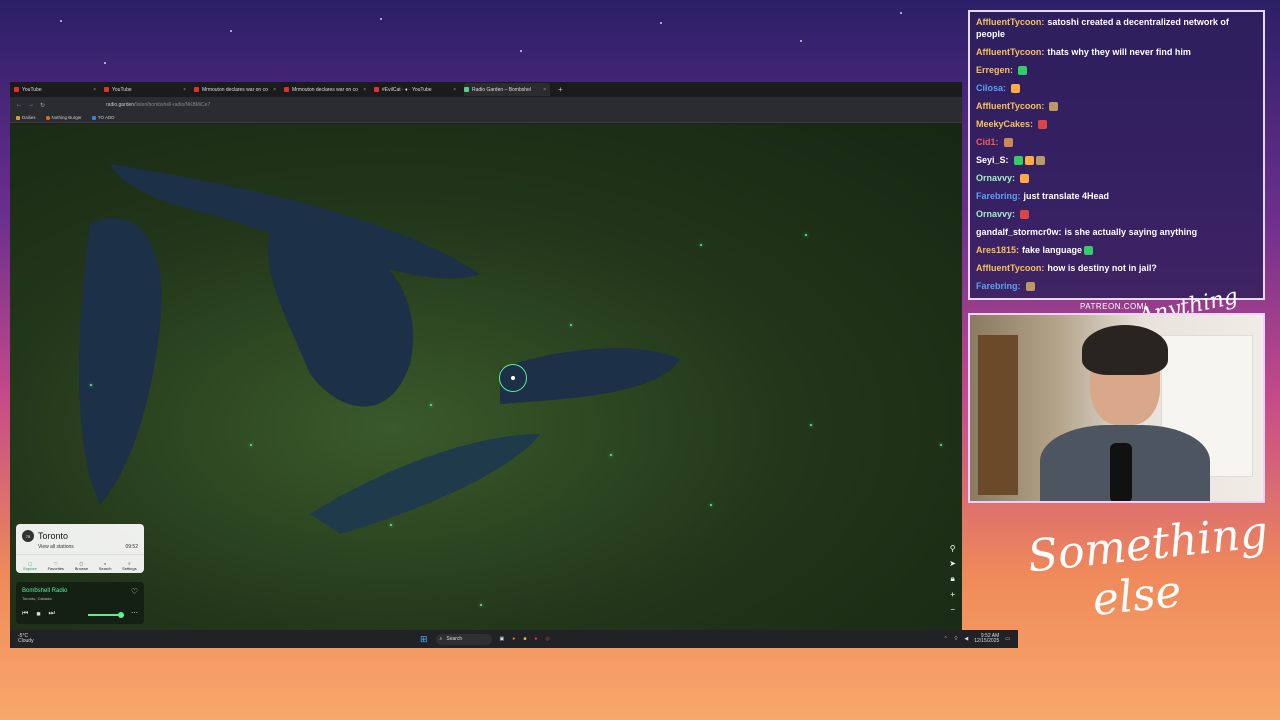  Describe the element at coordinates (52, 614) in the screenshot. I see `next-icon: ⏭` at that location.